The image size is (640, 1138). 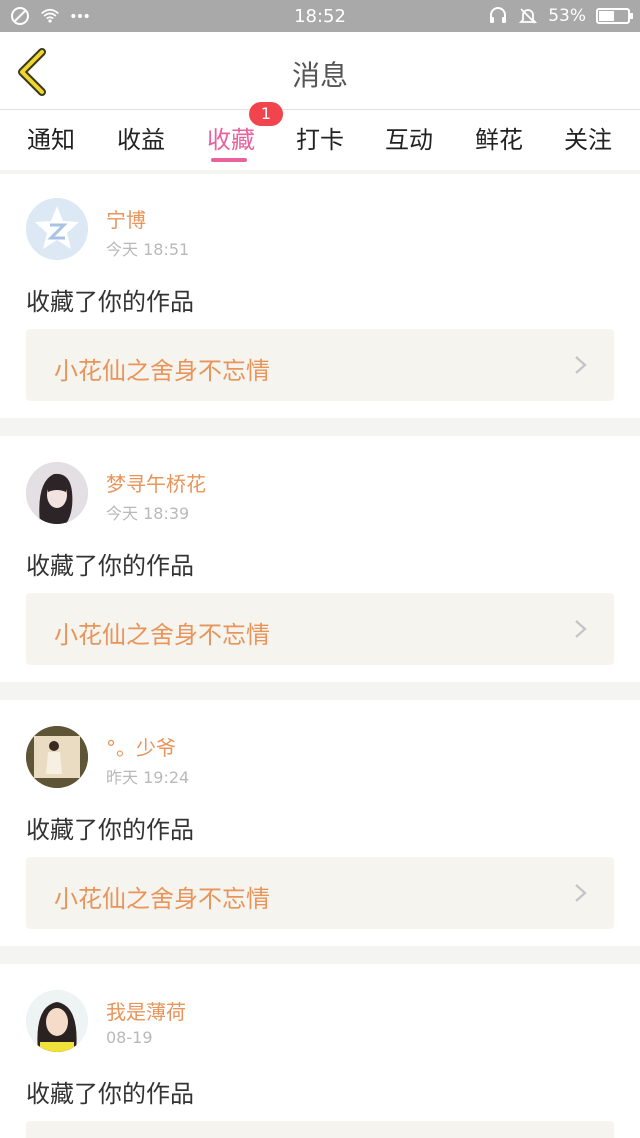 I want to click on star-z-icon, so click(x=57, y=229).